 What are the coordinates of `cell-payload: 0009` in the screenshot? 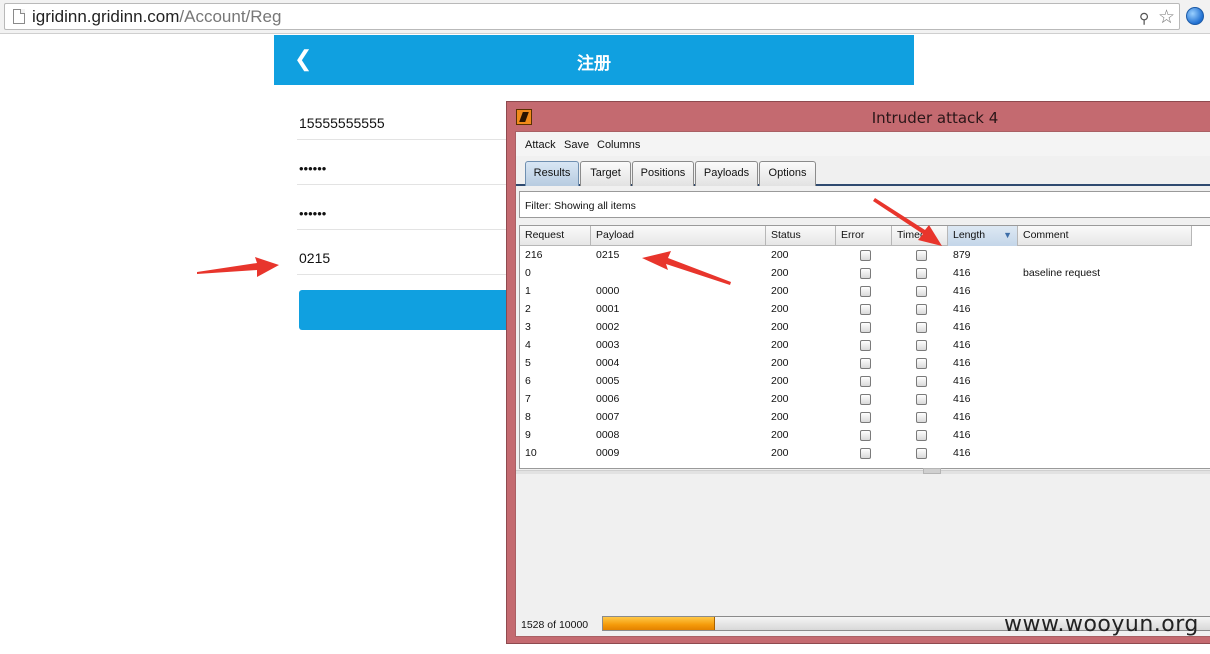 It's located at (608, 453).